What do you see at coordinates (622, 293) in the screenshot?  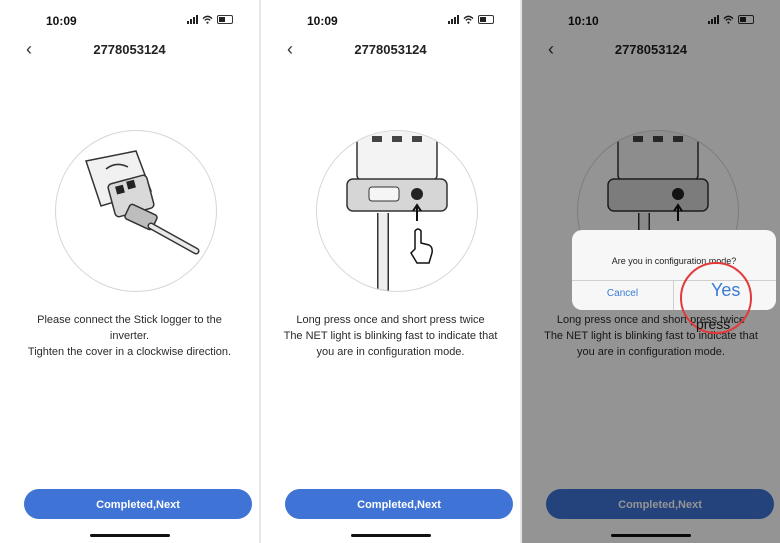 I see `cancel-button: Cancel` at bounding box center [622, 293].